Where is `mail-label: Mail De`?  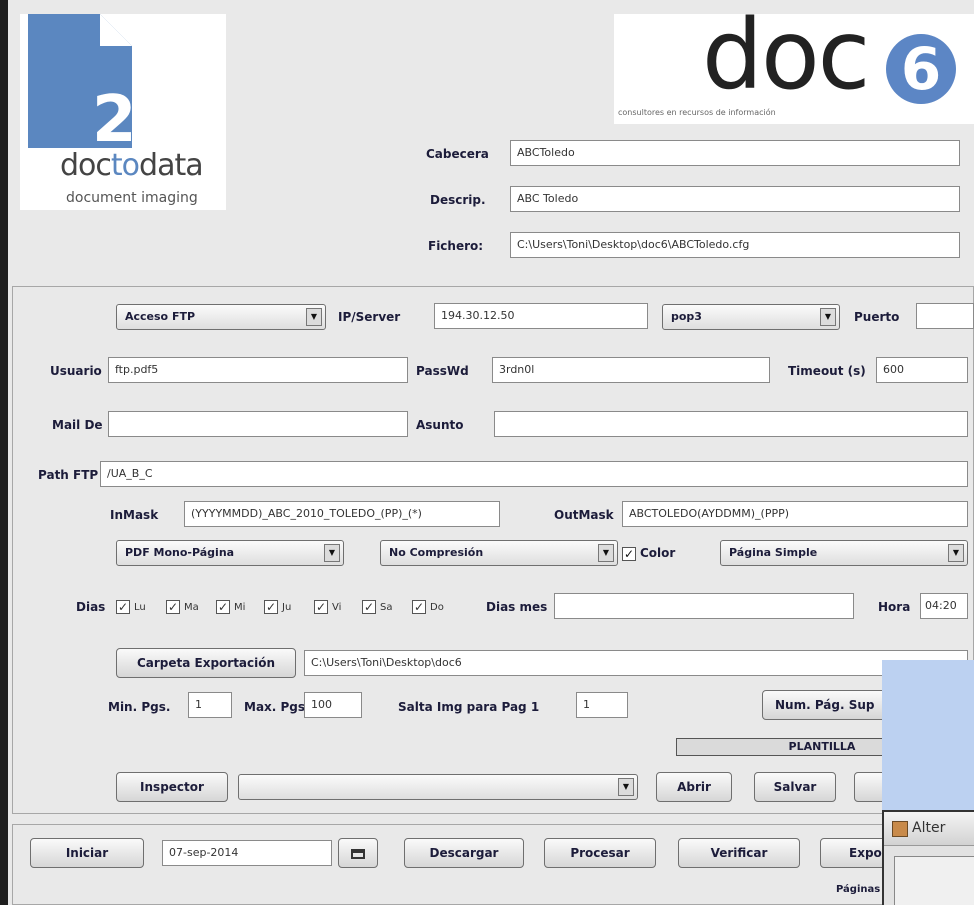
mail-label: Mail De is located at coordinates (77, 425).